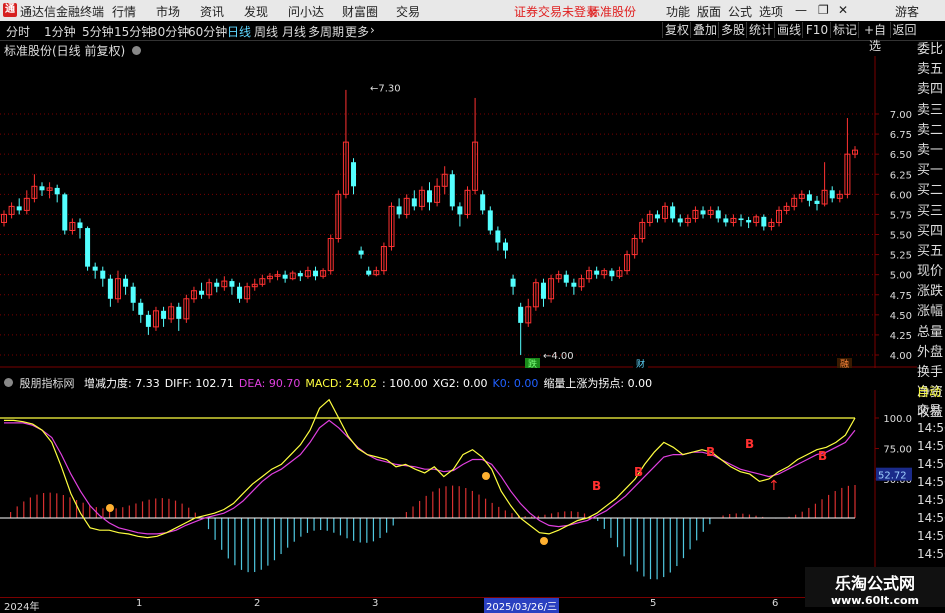 Image resolution: width=945 pixels, height=613 pixels. I want to click on menu-ask: 问小达, so click(306, 11).